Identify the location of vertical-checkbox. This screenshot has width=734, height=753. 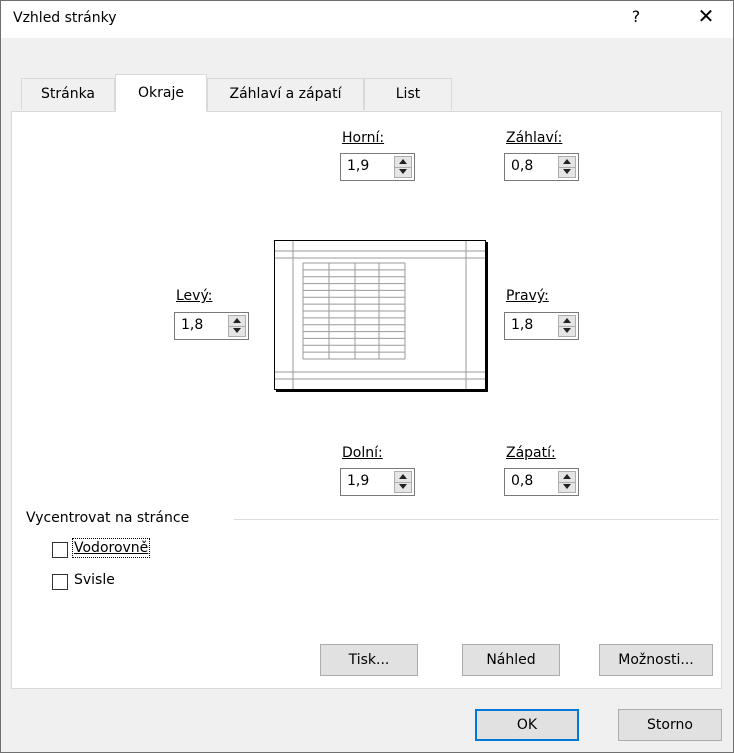
(60, 582).